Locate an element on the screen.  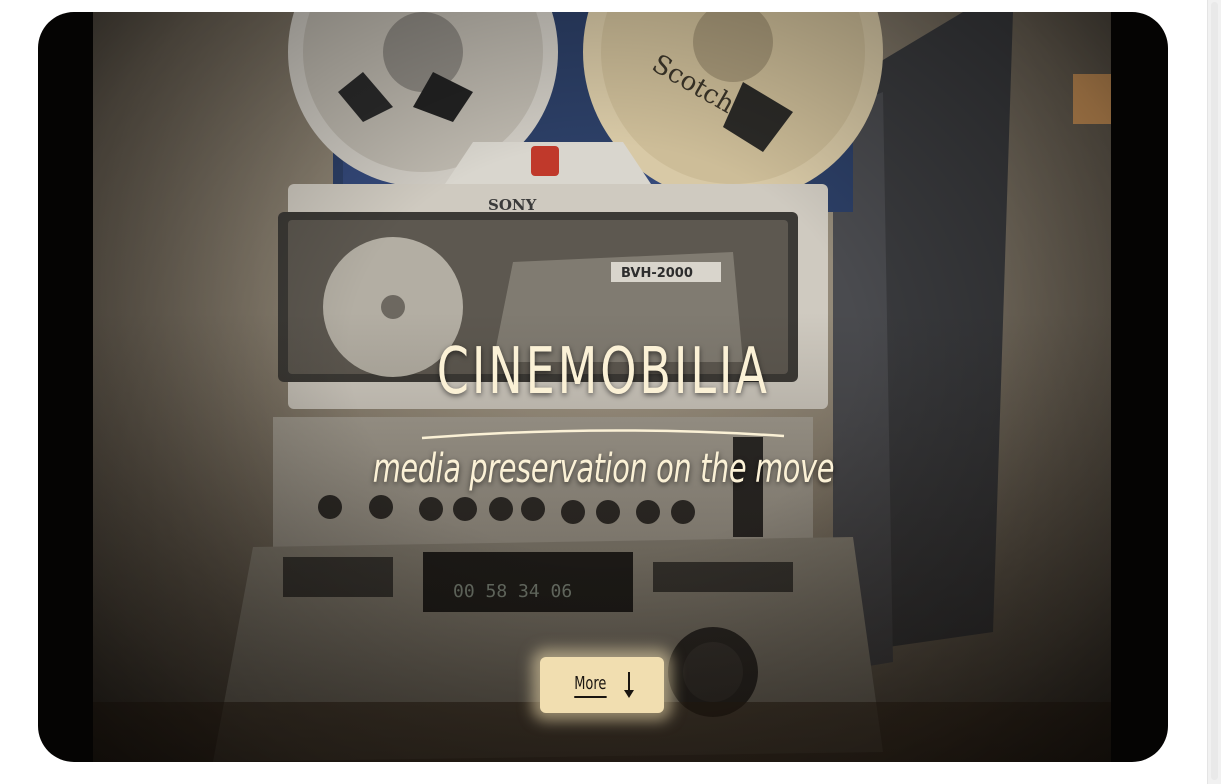
time-counter-text: 00 58 34 06 is located at coordinates (512, 591).